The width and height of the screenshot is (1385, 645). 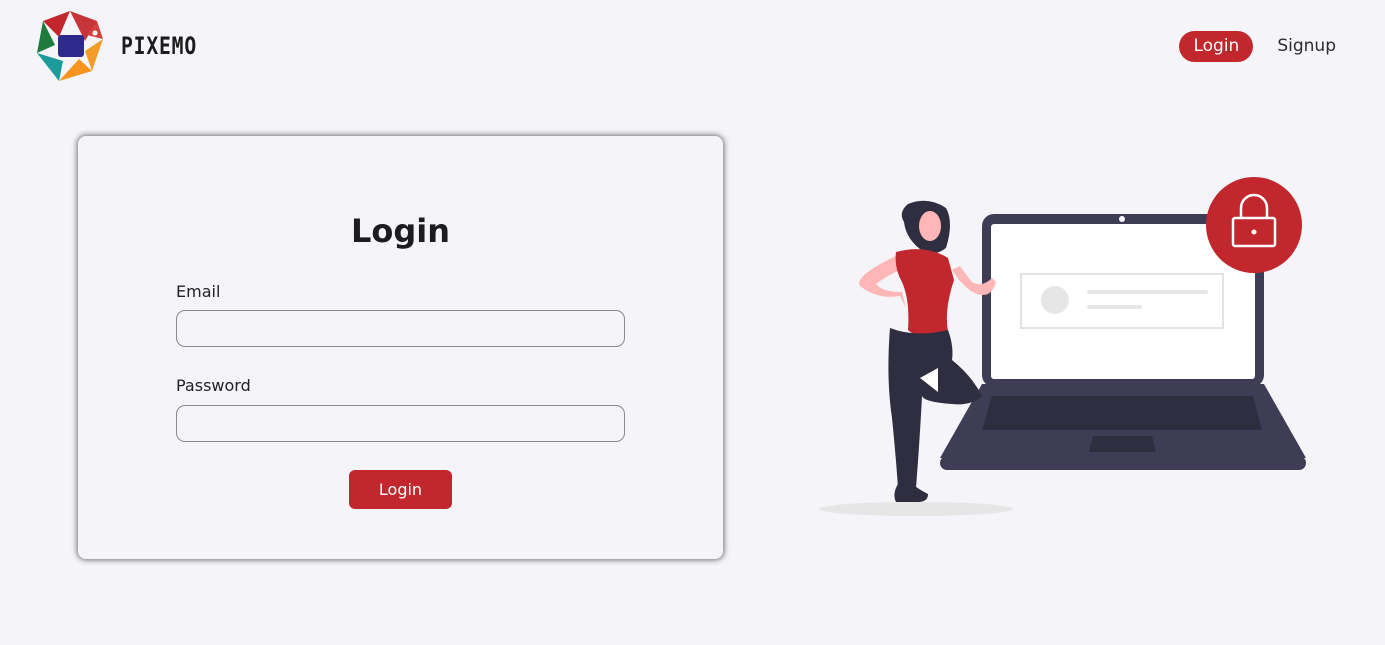 What do you see at coordinates (400, 489) in the screenshot?
I see `login-submit-button: Login` at bounding box center [400, 489].